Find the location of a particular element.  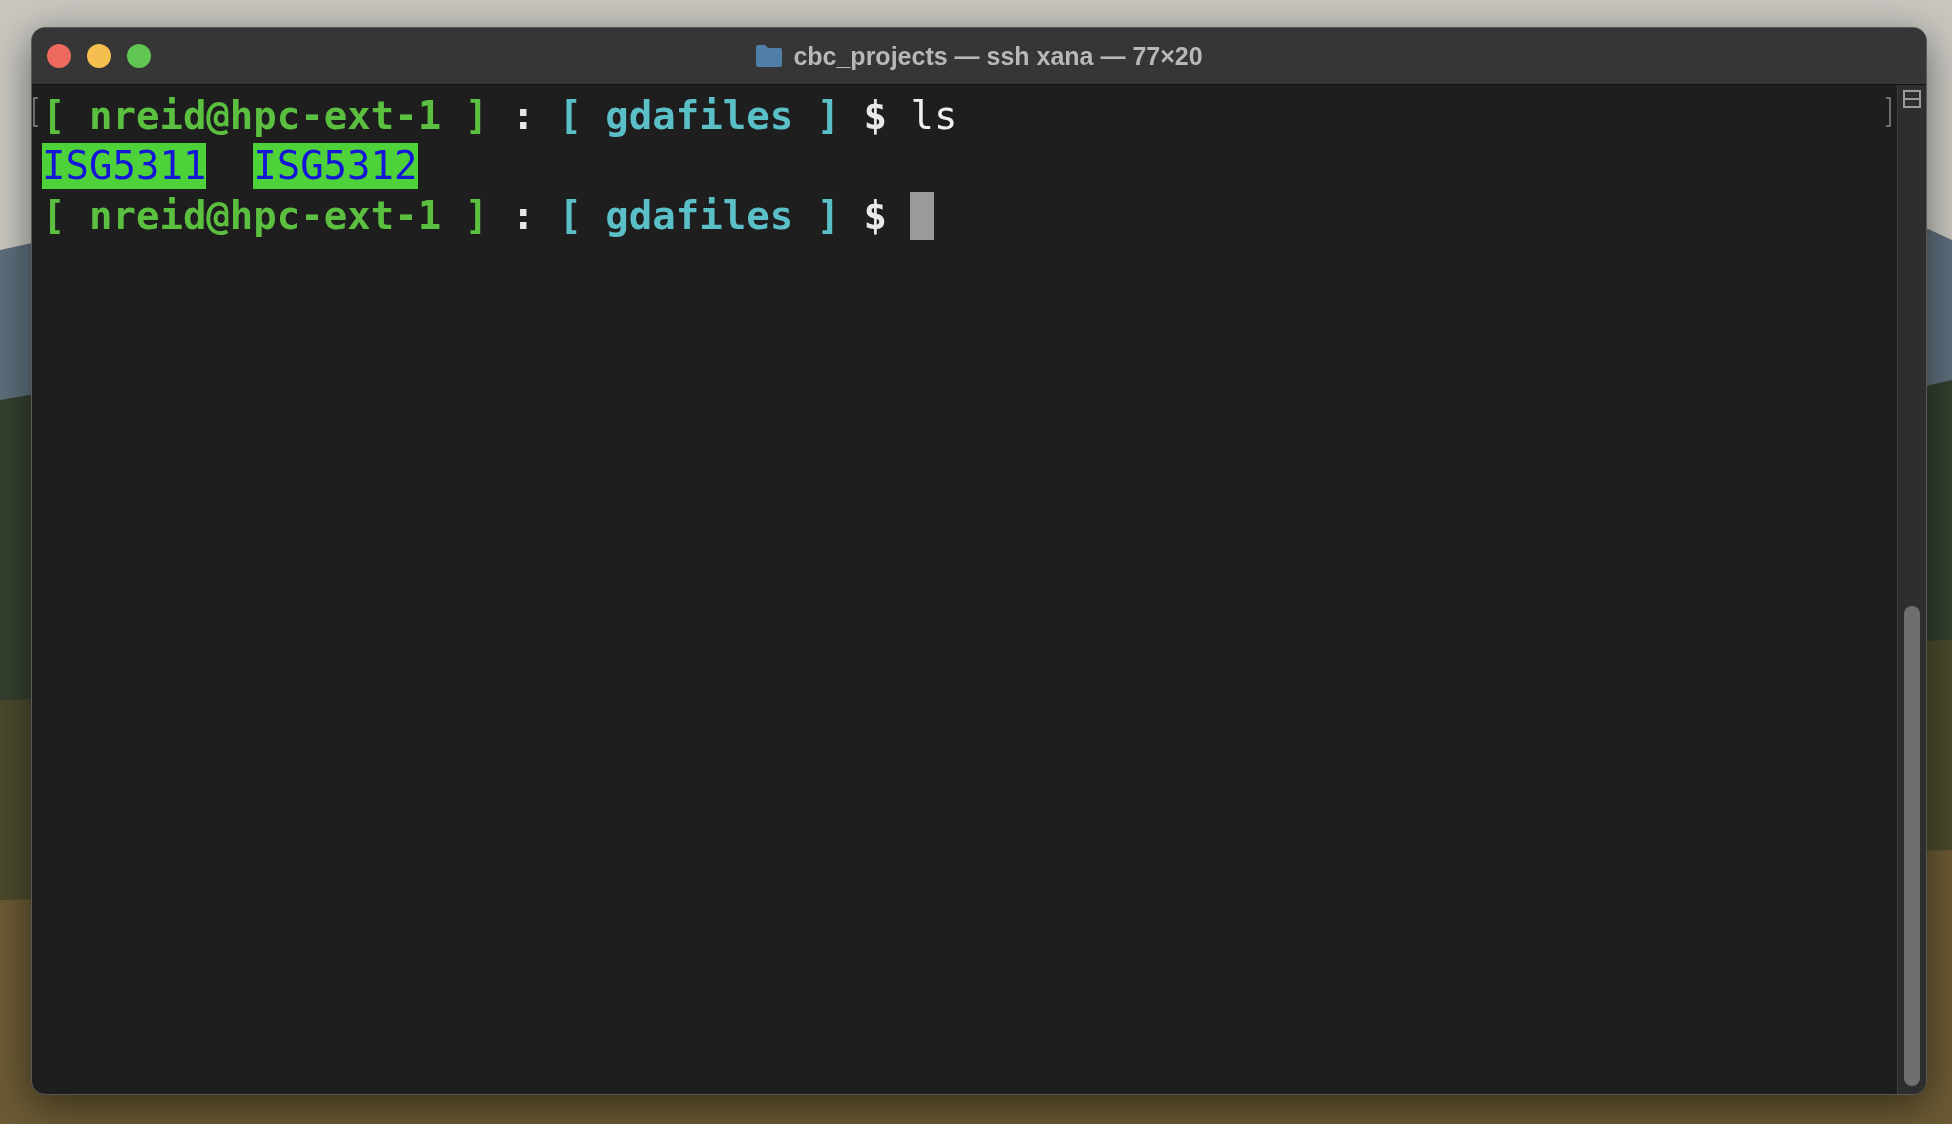

scroll-thumb is located at coordinates (1912, 846).